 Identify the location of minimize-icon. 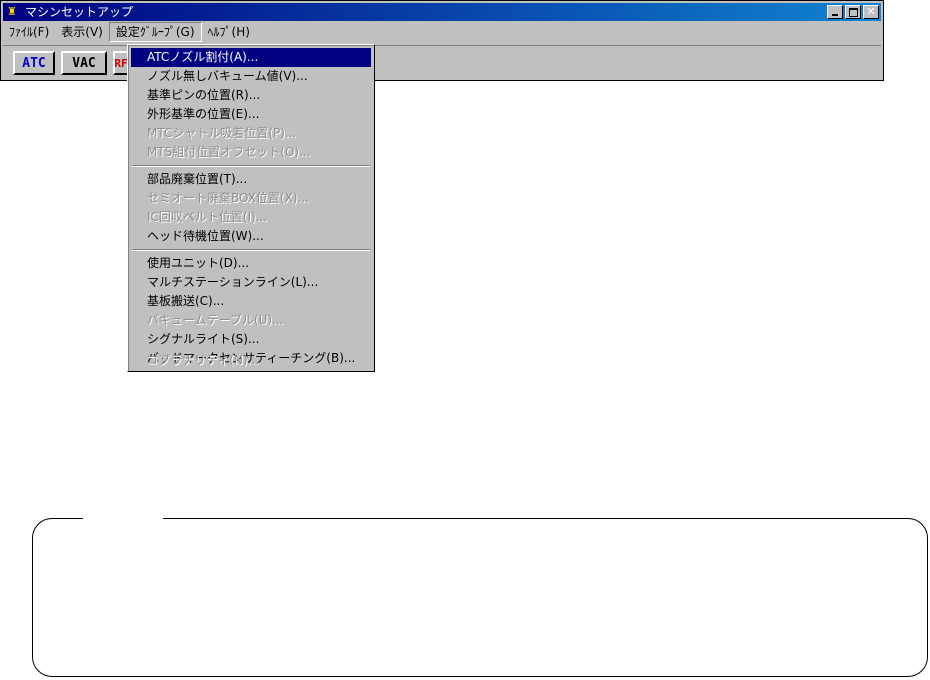
(835, 15).